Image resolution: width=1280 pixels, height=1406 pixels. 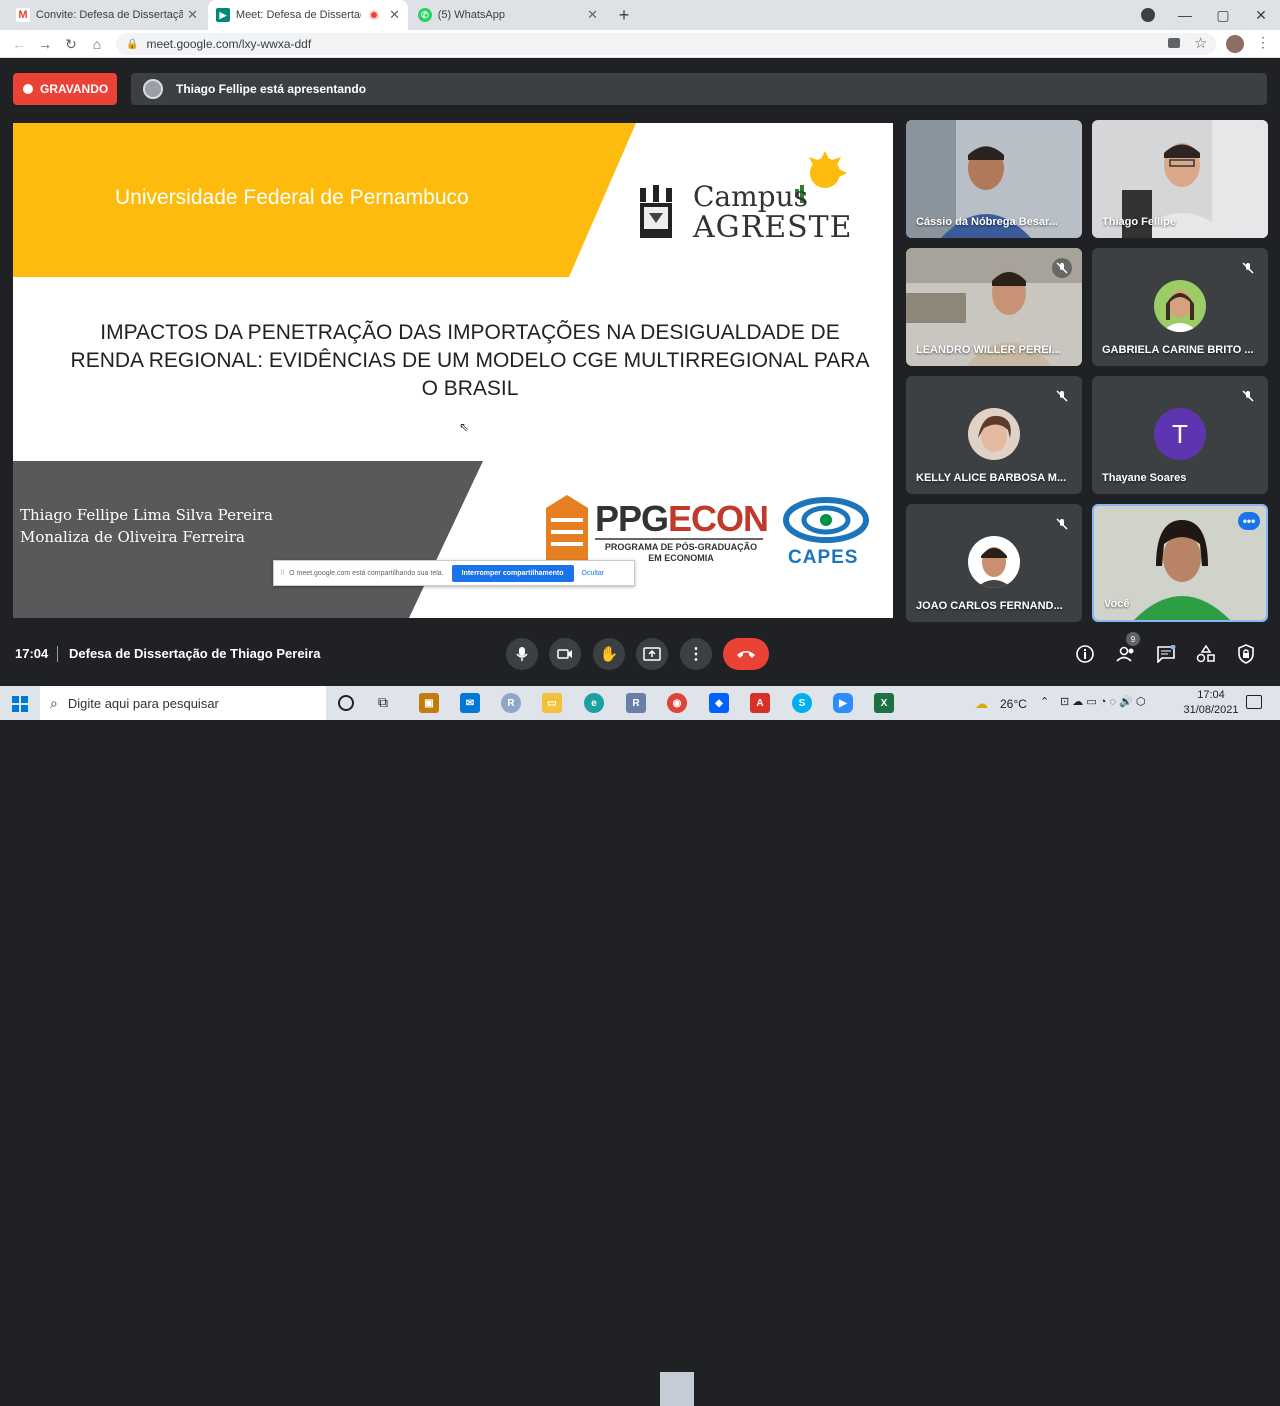 I want to click on recording-badge: GRAVANDO, so click(x=65, y=89).